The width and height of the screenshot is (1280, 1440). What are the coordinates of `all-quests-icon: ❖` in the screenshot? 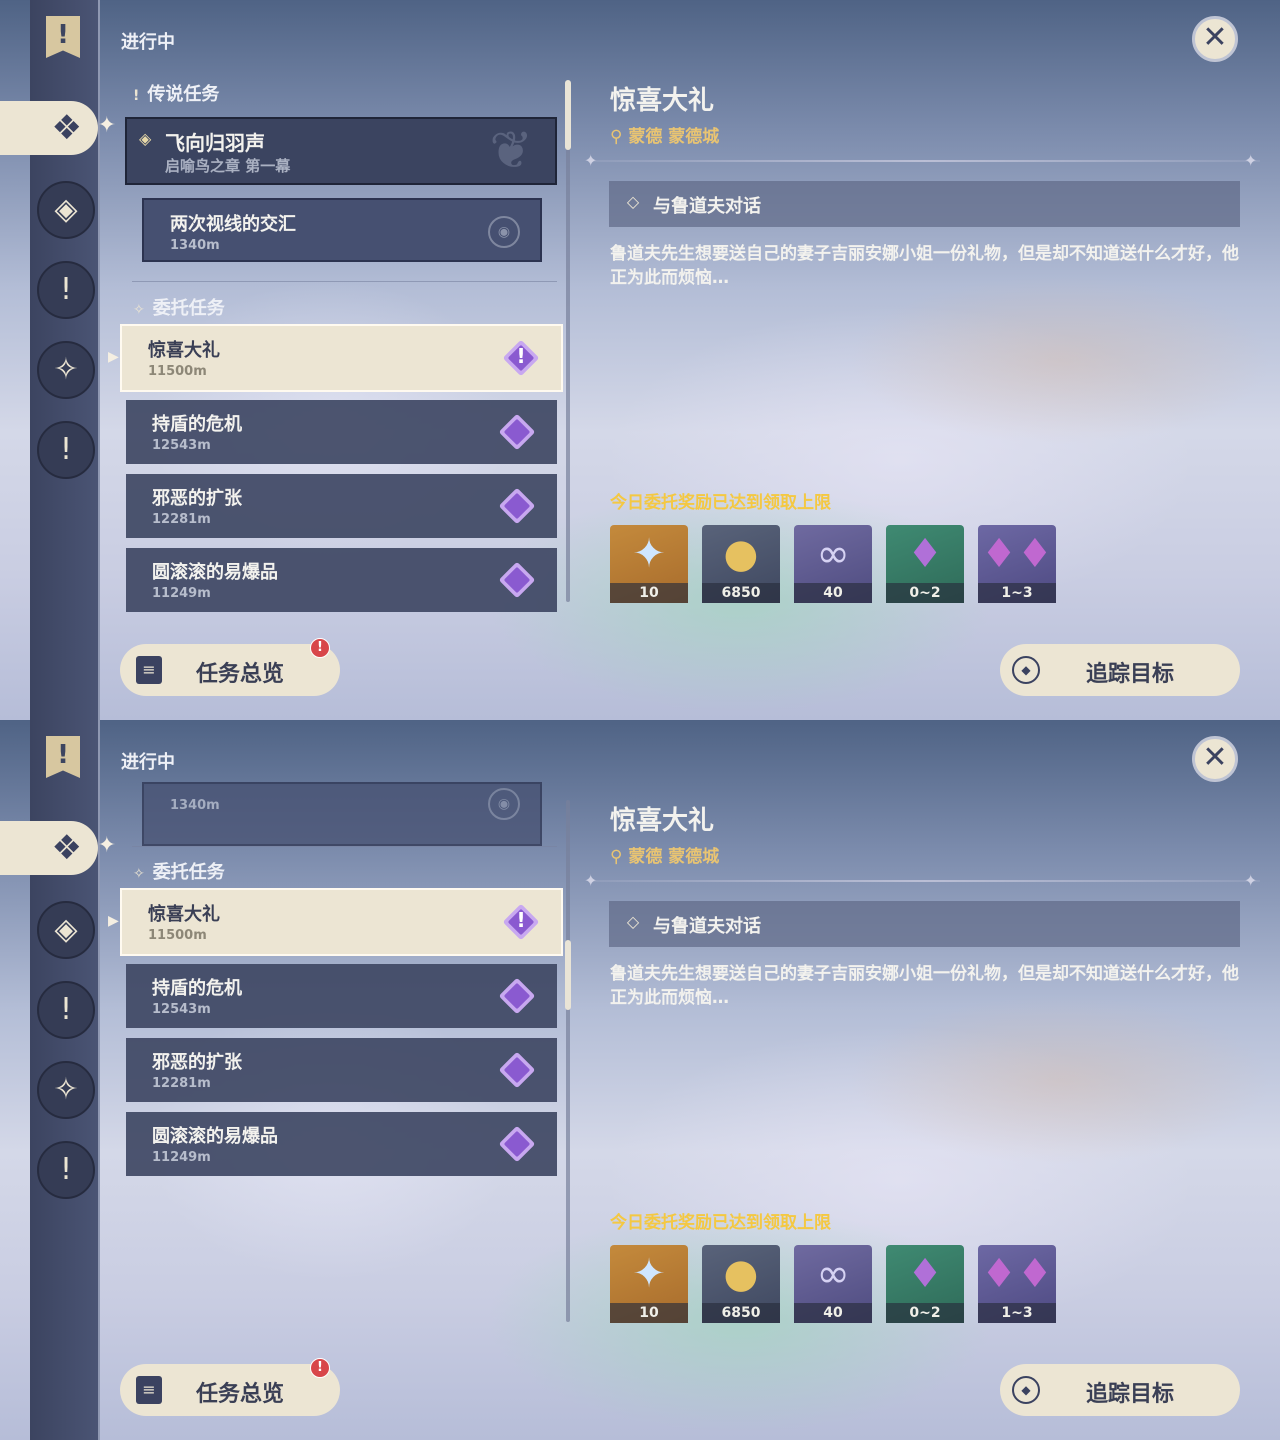 It's located at (66, 848).